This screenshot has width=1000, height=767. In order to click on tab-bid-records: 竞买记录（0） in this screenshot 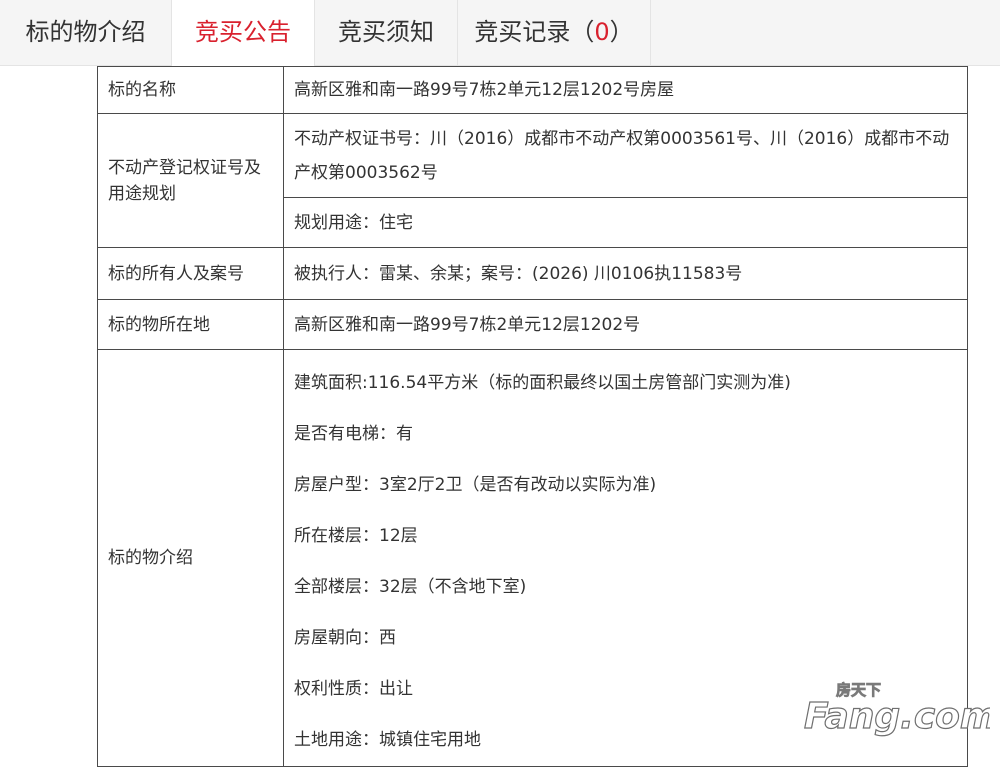, I will do `click(554, 33)`.